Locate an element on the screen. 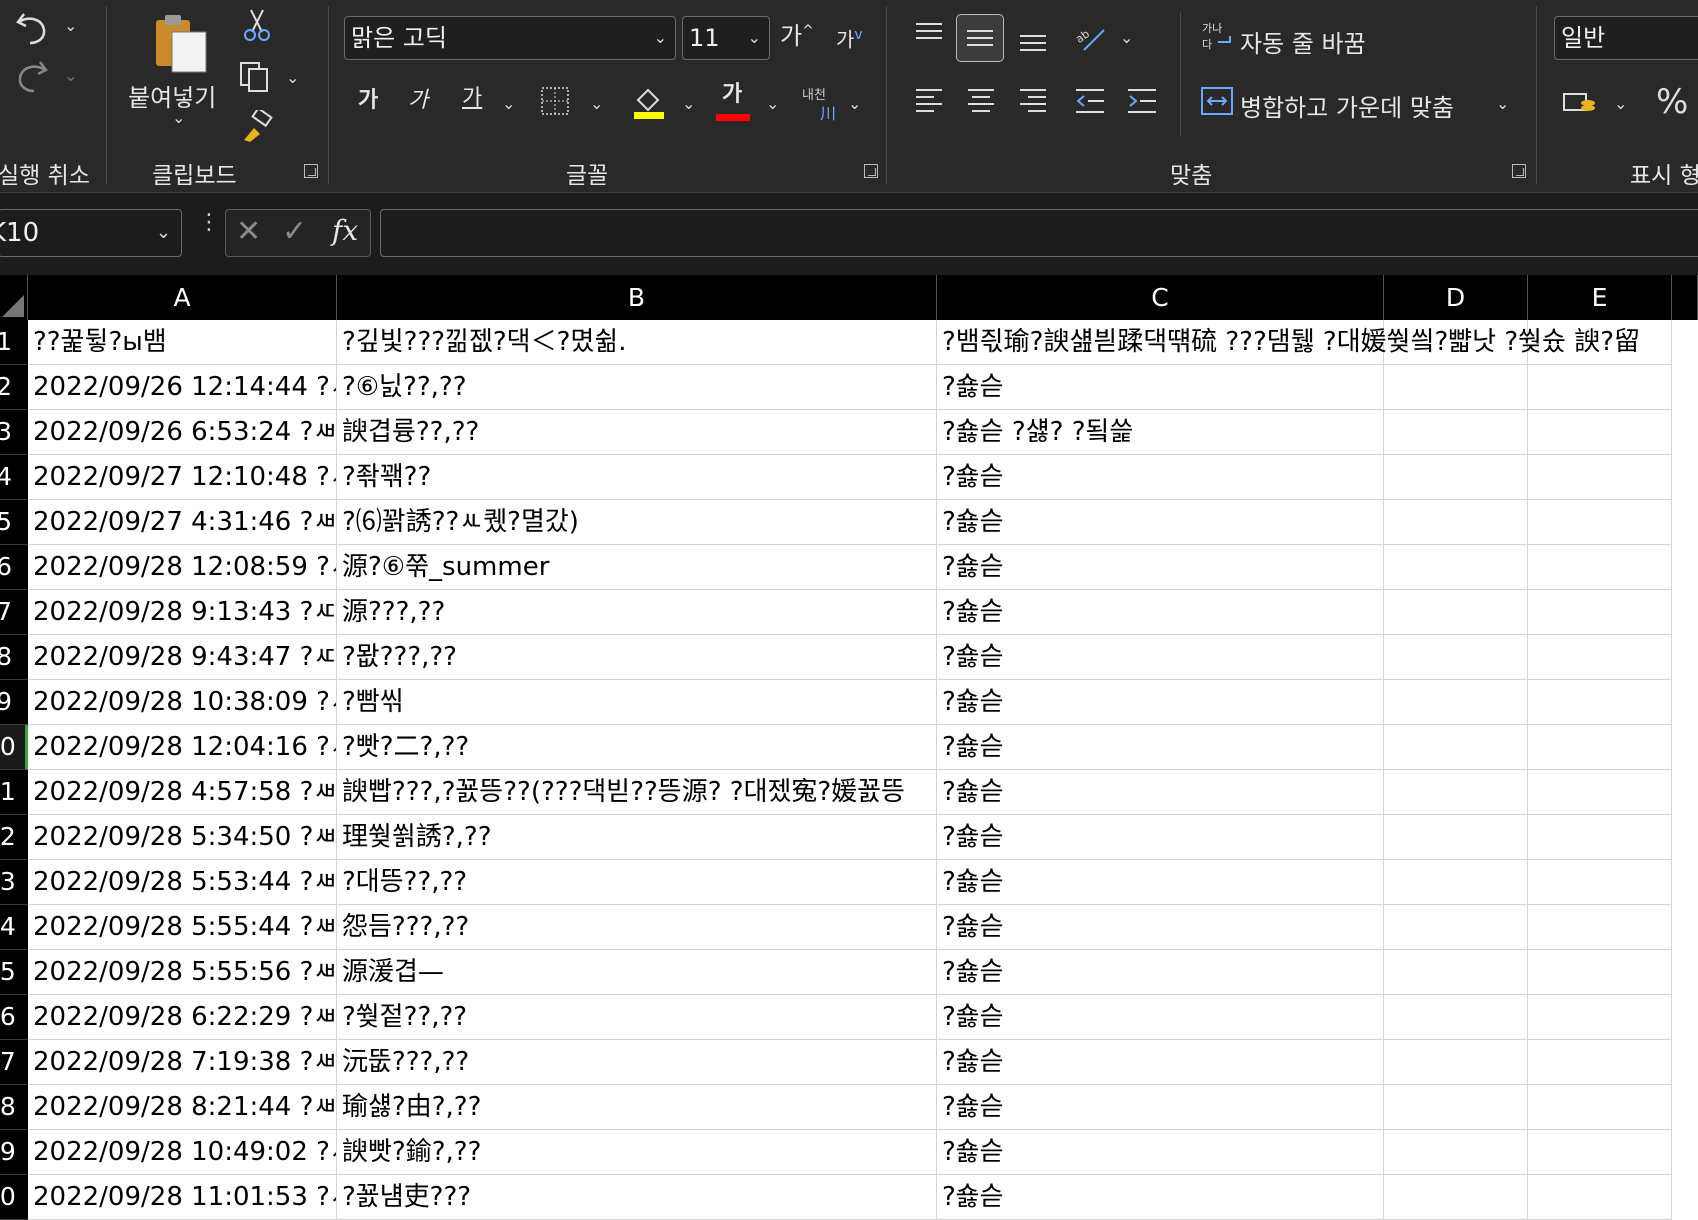 This screenshot has height=1220, width=1698. font-color-button: 가 is located at coordinates (732, 95).